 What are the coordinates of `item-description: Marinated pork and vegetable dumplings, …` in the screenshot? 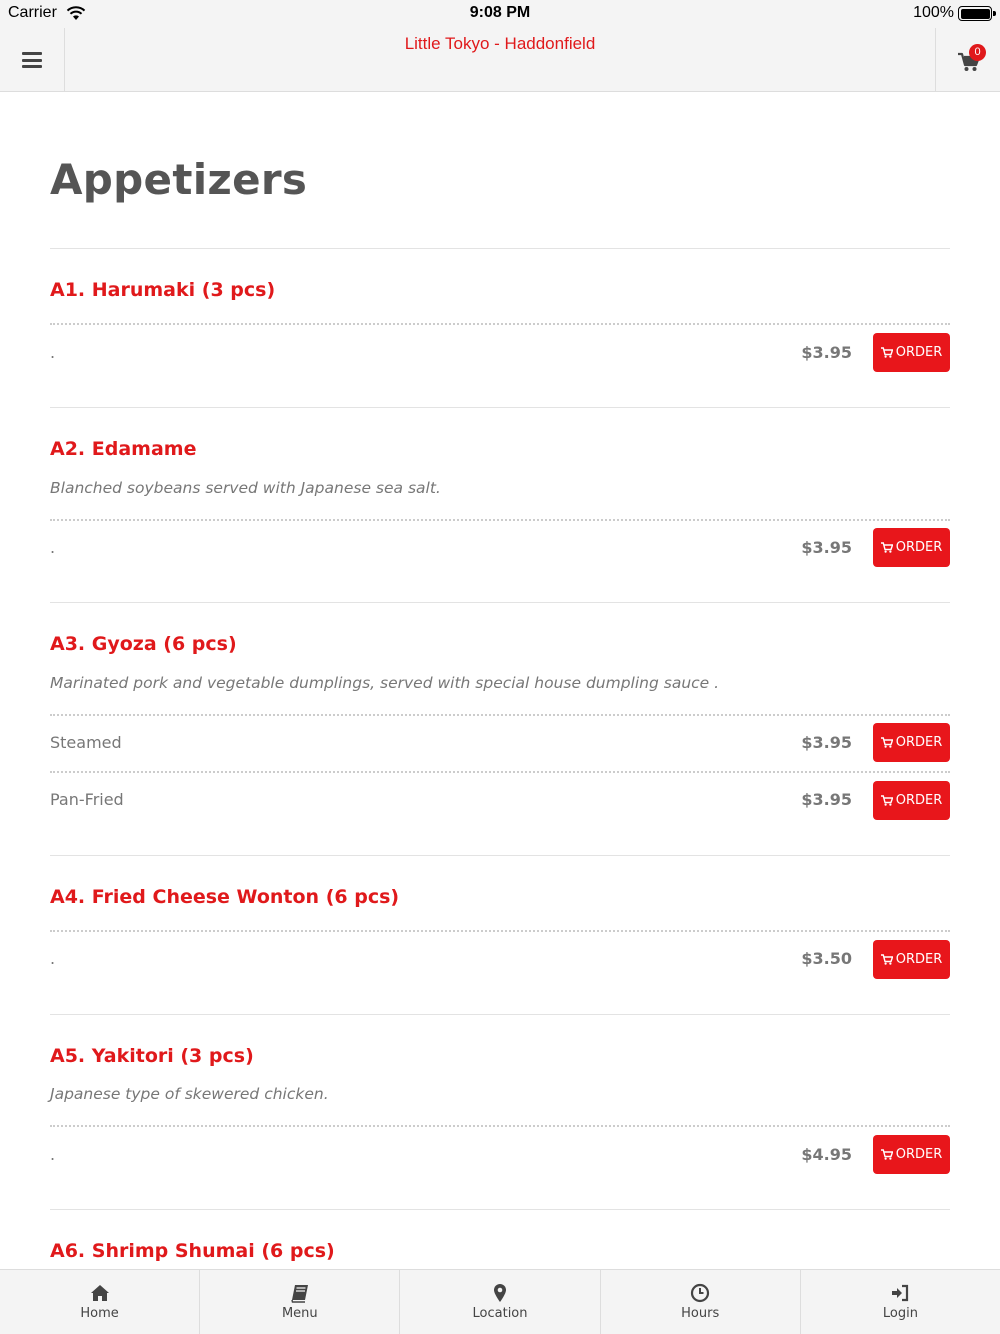 It's located at (385, 683).